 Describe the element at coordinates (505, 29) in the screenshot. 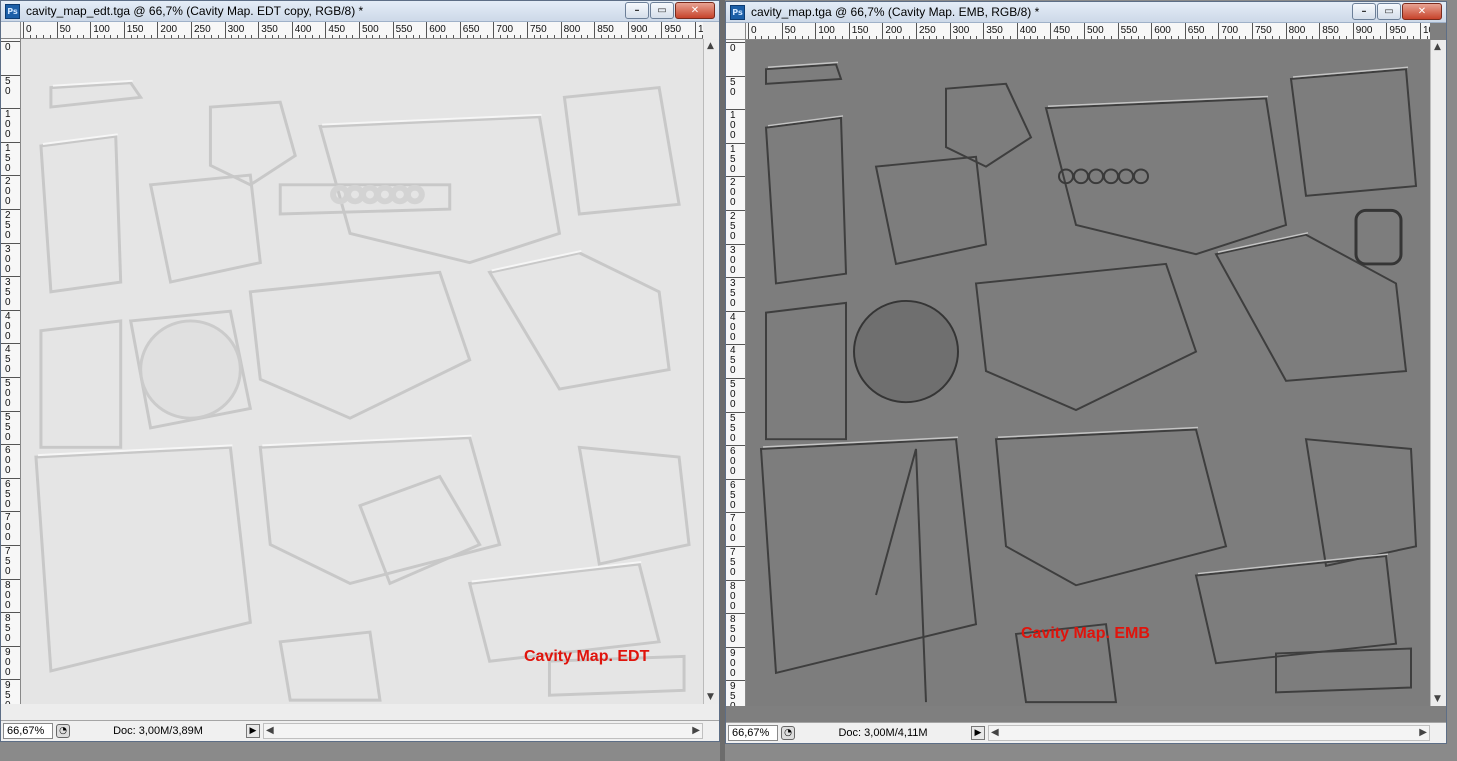

I see `ruler-tick-label: 700` at that location.